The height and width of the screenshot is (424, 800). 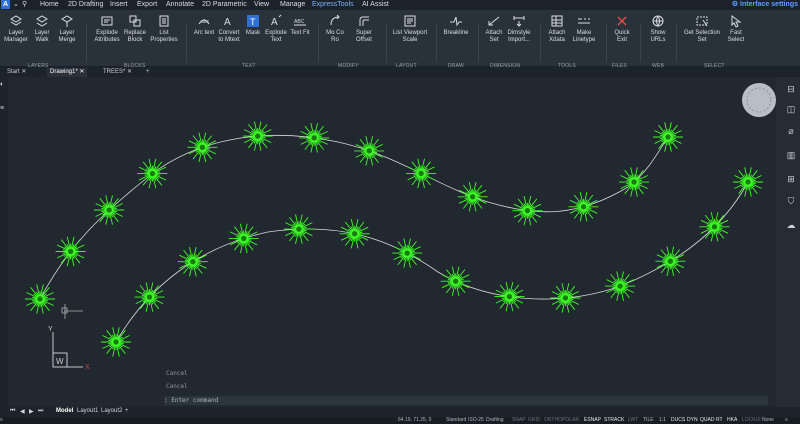 What do you see at coordinates (261, 5) in the screenshot?
I see `menu-view: View` at bounding box center [261, 5].